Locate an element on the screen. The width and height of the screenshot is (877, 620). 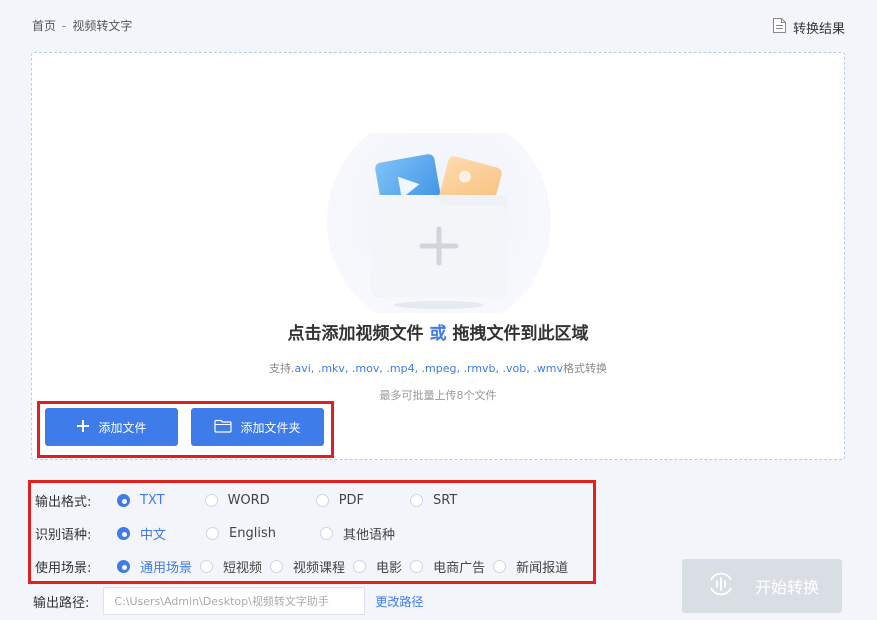
format-option-srt: SRT is located at coordinates (433, 500).